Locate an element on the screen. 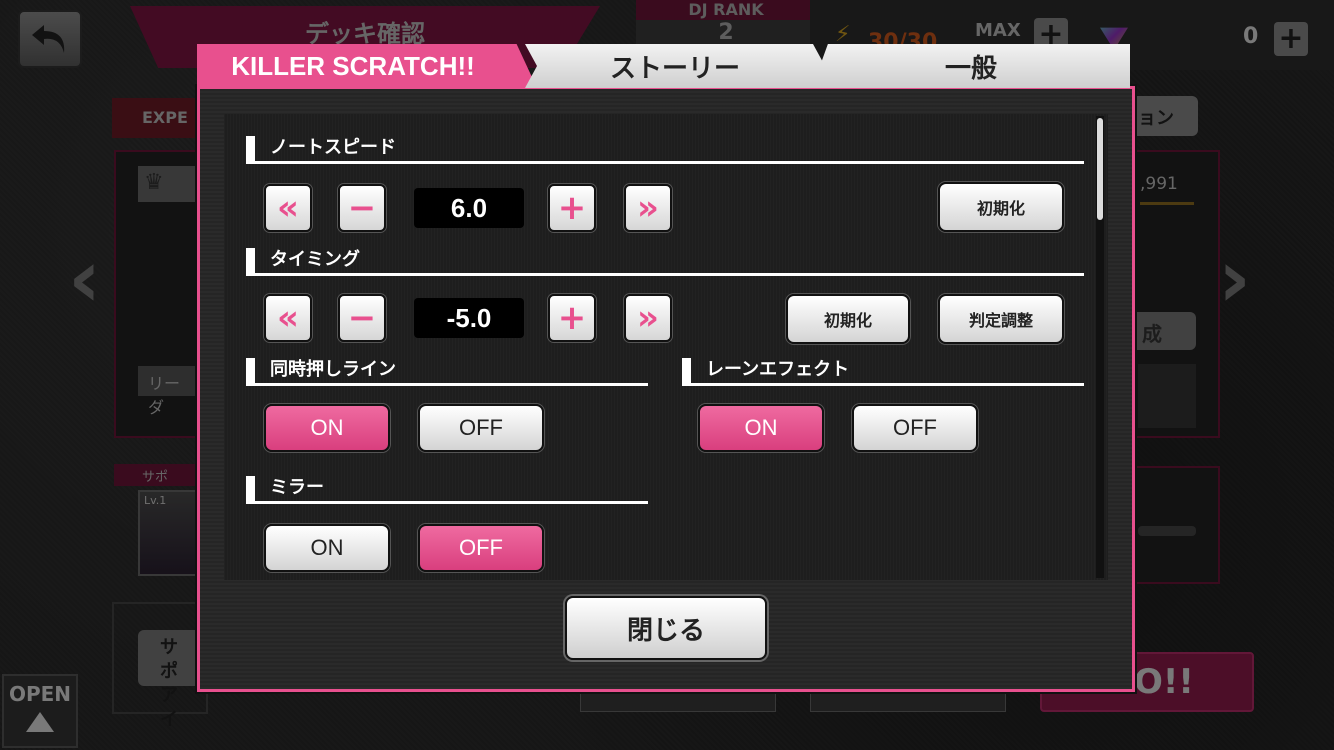 This screenshot has height=750, width=1334. timing-increase-fast-button: » is located at coordinates (648, 318).